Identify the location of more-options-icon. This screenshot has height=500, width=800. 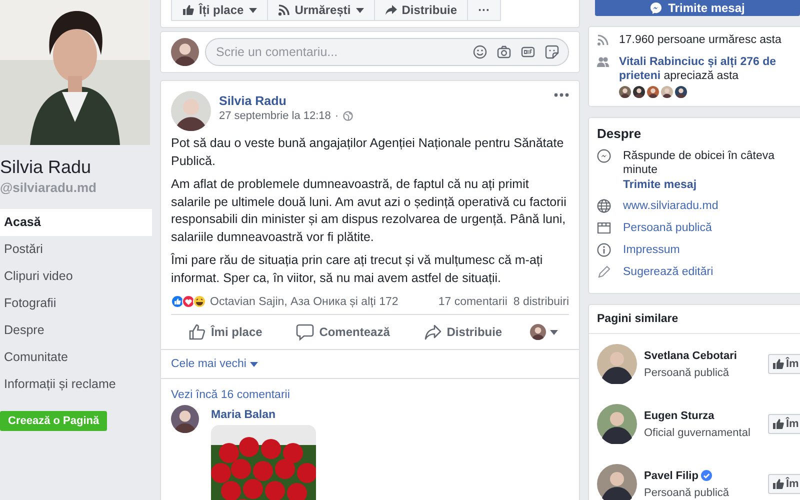
(561, 95).